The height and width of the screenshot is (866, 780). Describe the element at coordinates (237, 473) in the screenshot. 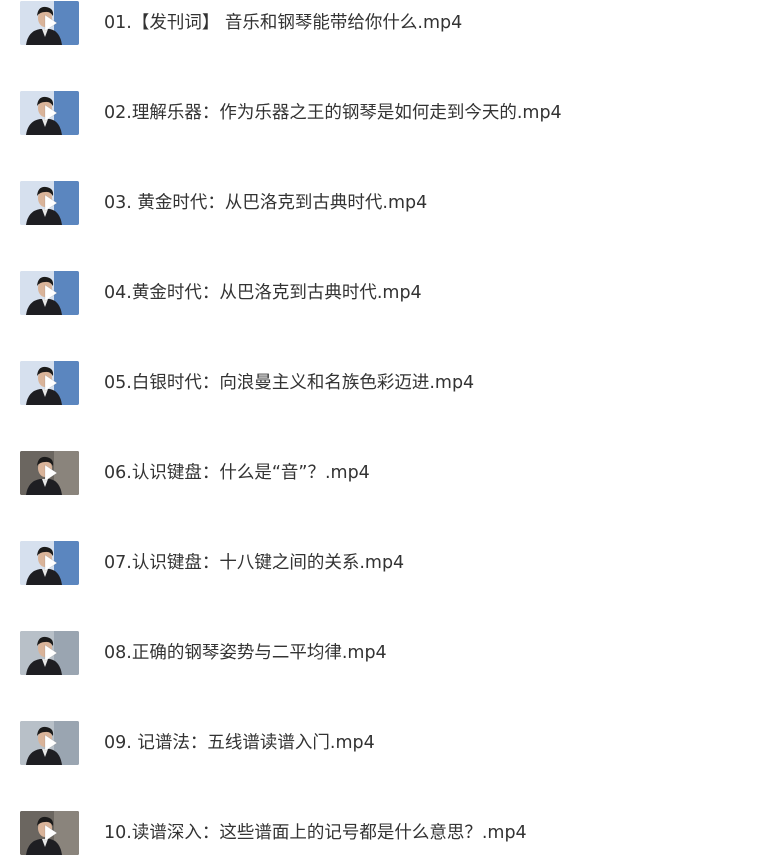

I see `file-name: 06.认识键盘：什么是“音”？.mp4` at that location.